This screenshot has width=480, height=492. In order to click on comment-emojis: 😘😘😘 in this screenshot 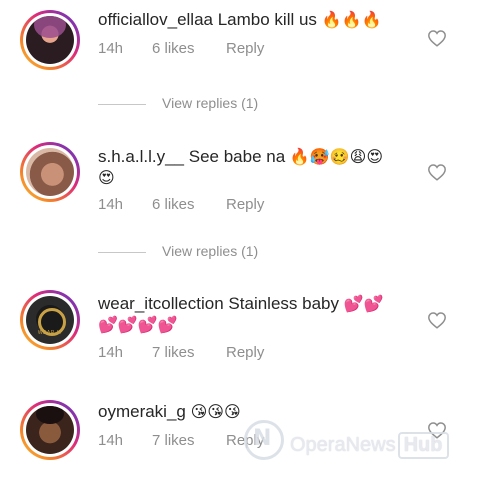, I will do `click(215, 411)`.